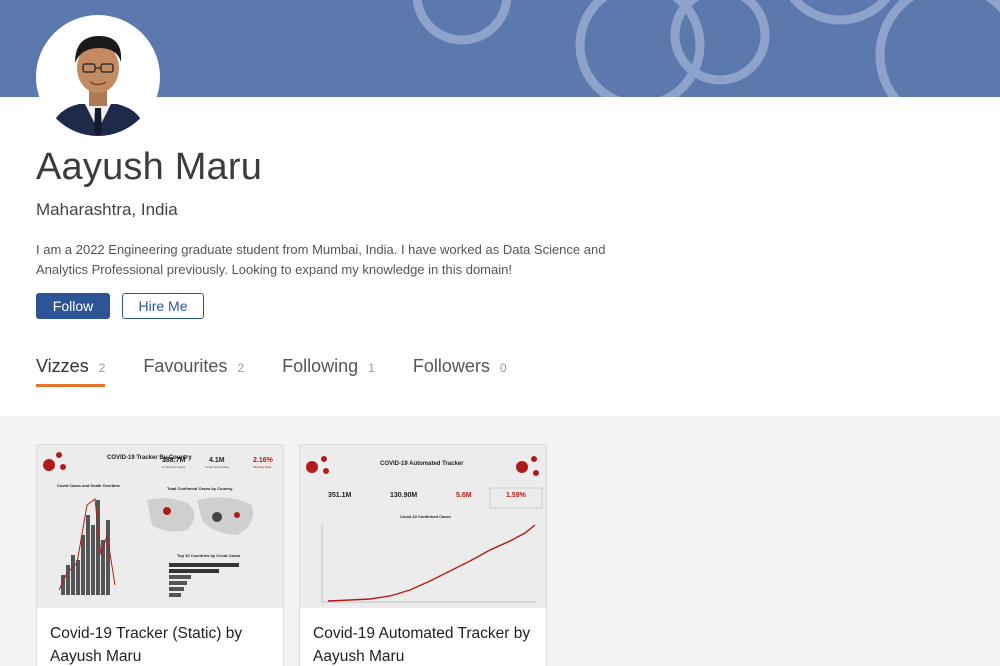 The image size is (1000, 666). I want to click on thumb-chart-title: Top 10 Countries by Covid Cases, so click(209, 555).